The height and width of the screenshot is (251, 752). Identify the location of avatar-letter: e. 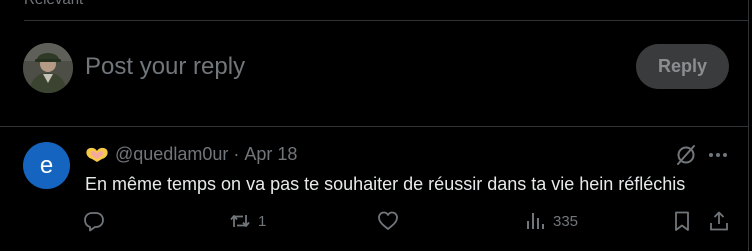
(46, 165).